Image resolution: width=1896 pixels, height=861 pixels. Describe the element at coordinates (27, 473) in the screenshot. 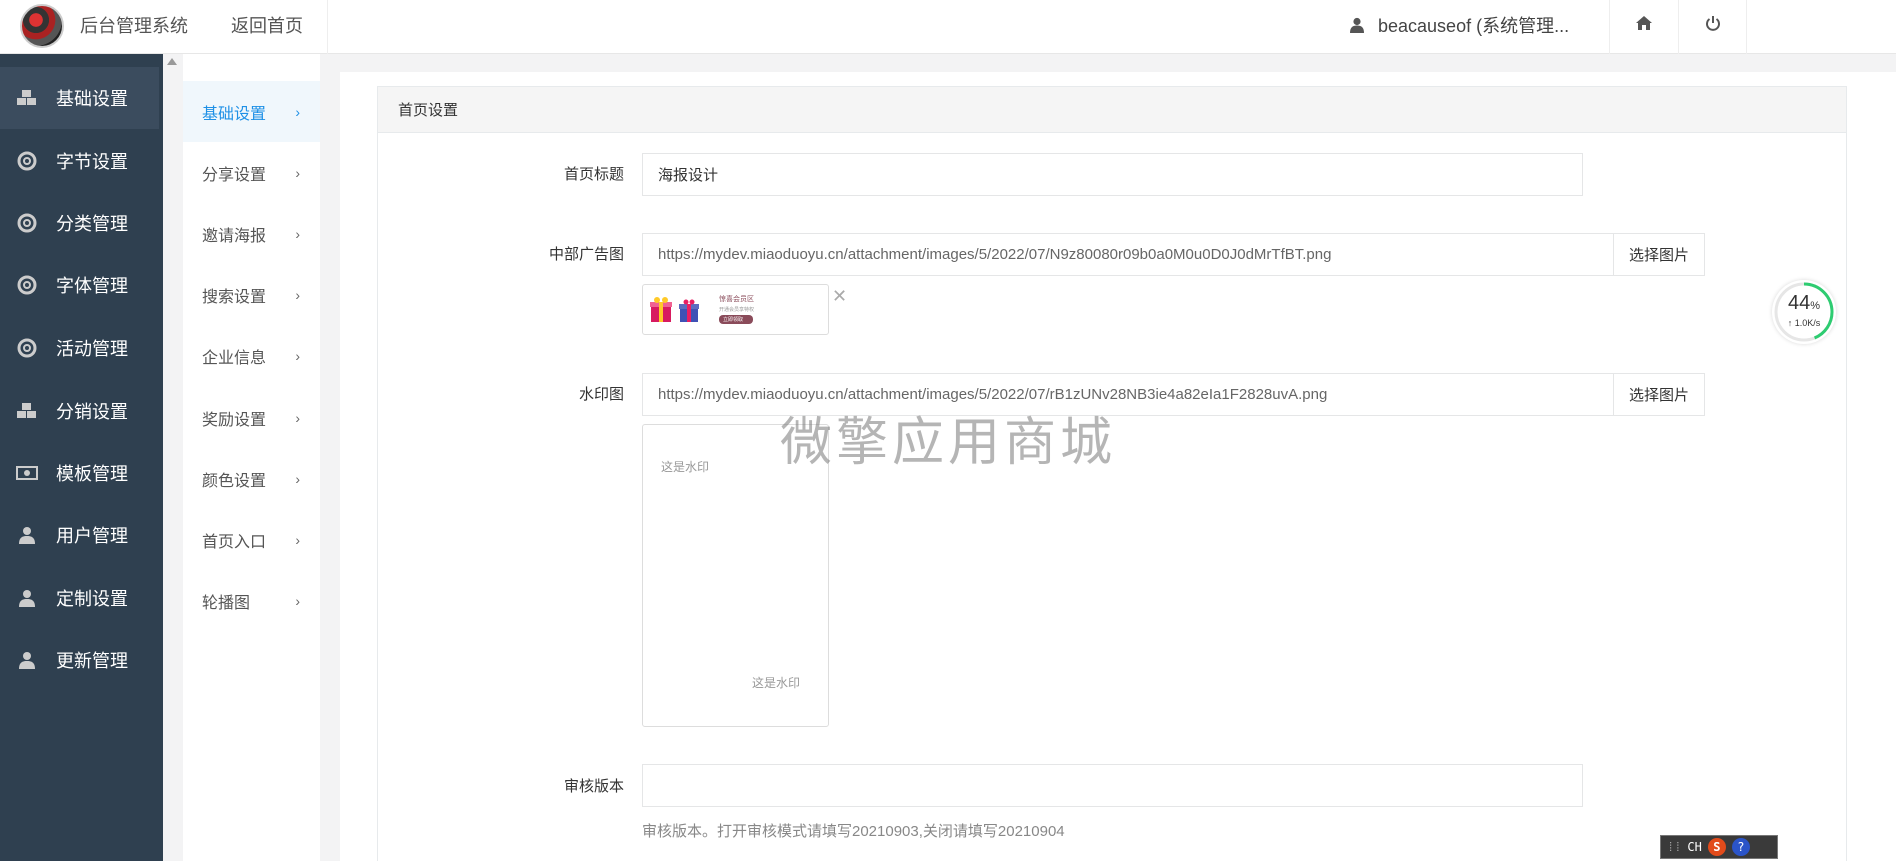

I see `money-icon` at that location.